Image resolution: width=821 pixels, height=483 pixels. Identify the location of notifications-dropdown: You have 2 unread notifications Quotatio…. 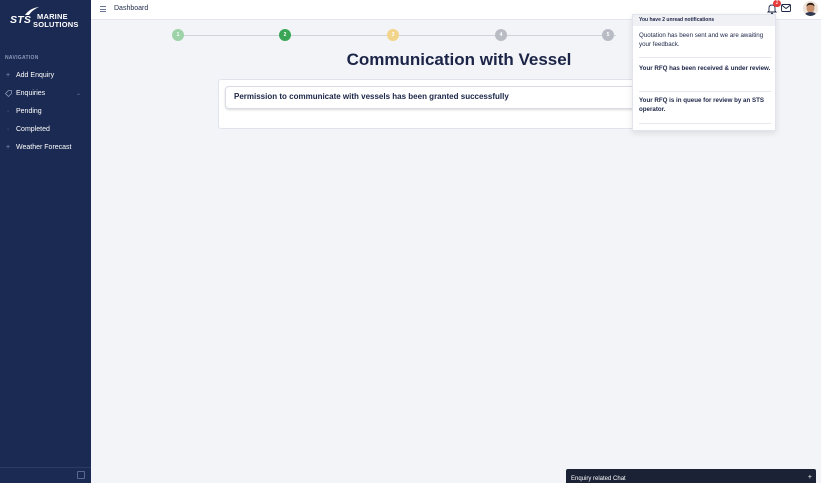
(704, 72).